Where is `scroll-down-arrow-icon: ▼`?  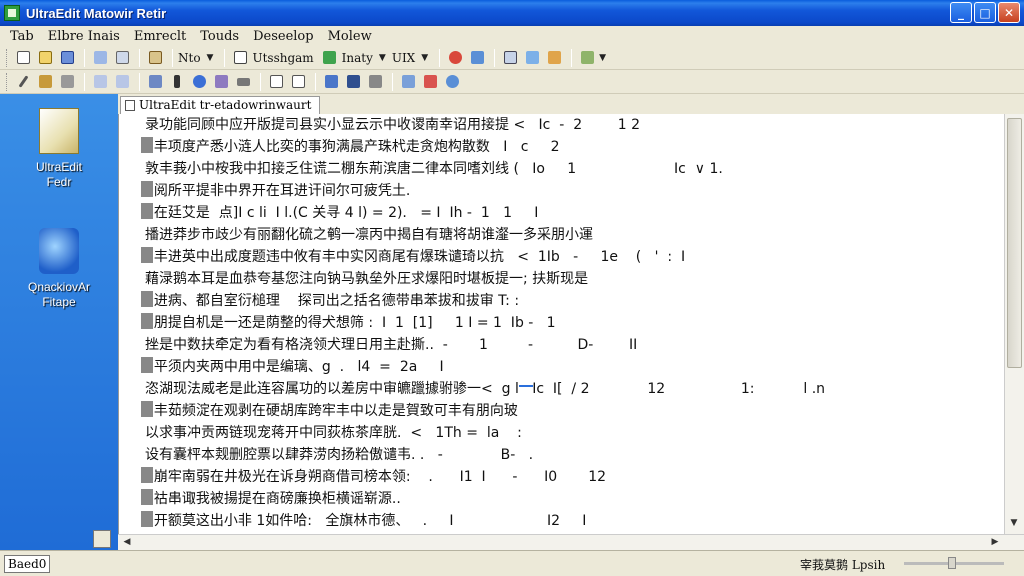
scroll-down-arrow-icon: ▼ is located at coordinates (1014, 523).